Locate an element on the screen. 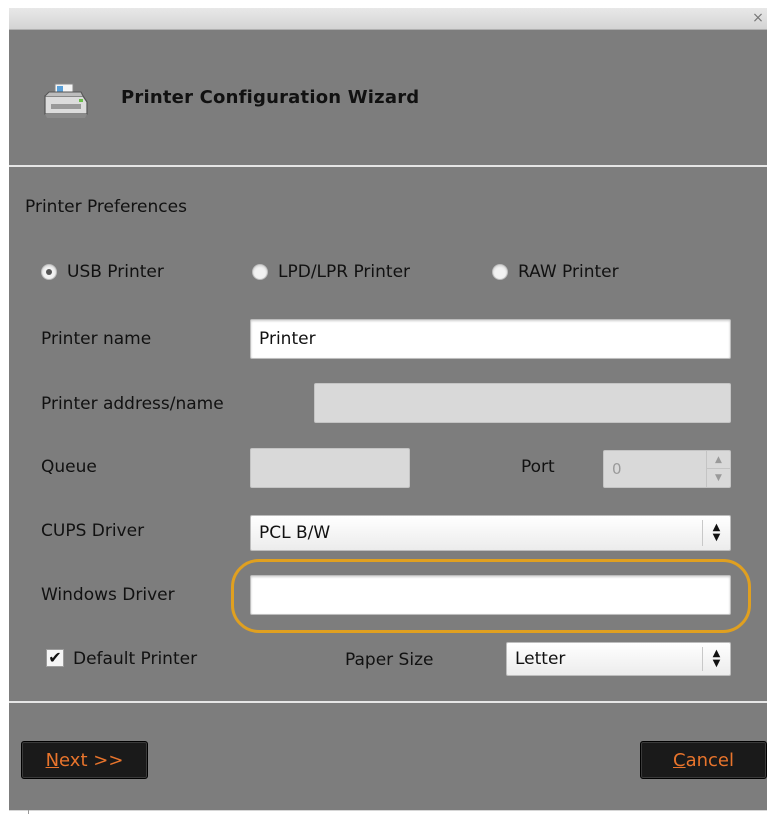 This screenshot has height=814, width=767. windows-driver-label: Windows Driver is located at coordinates (108, 595).